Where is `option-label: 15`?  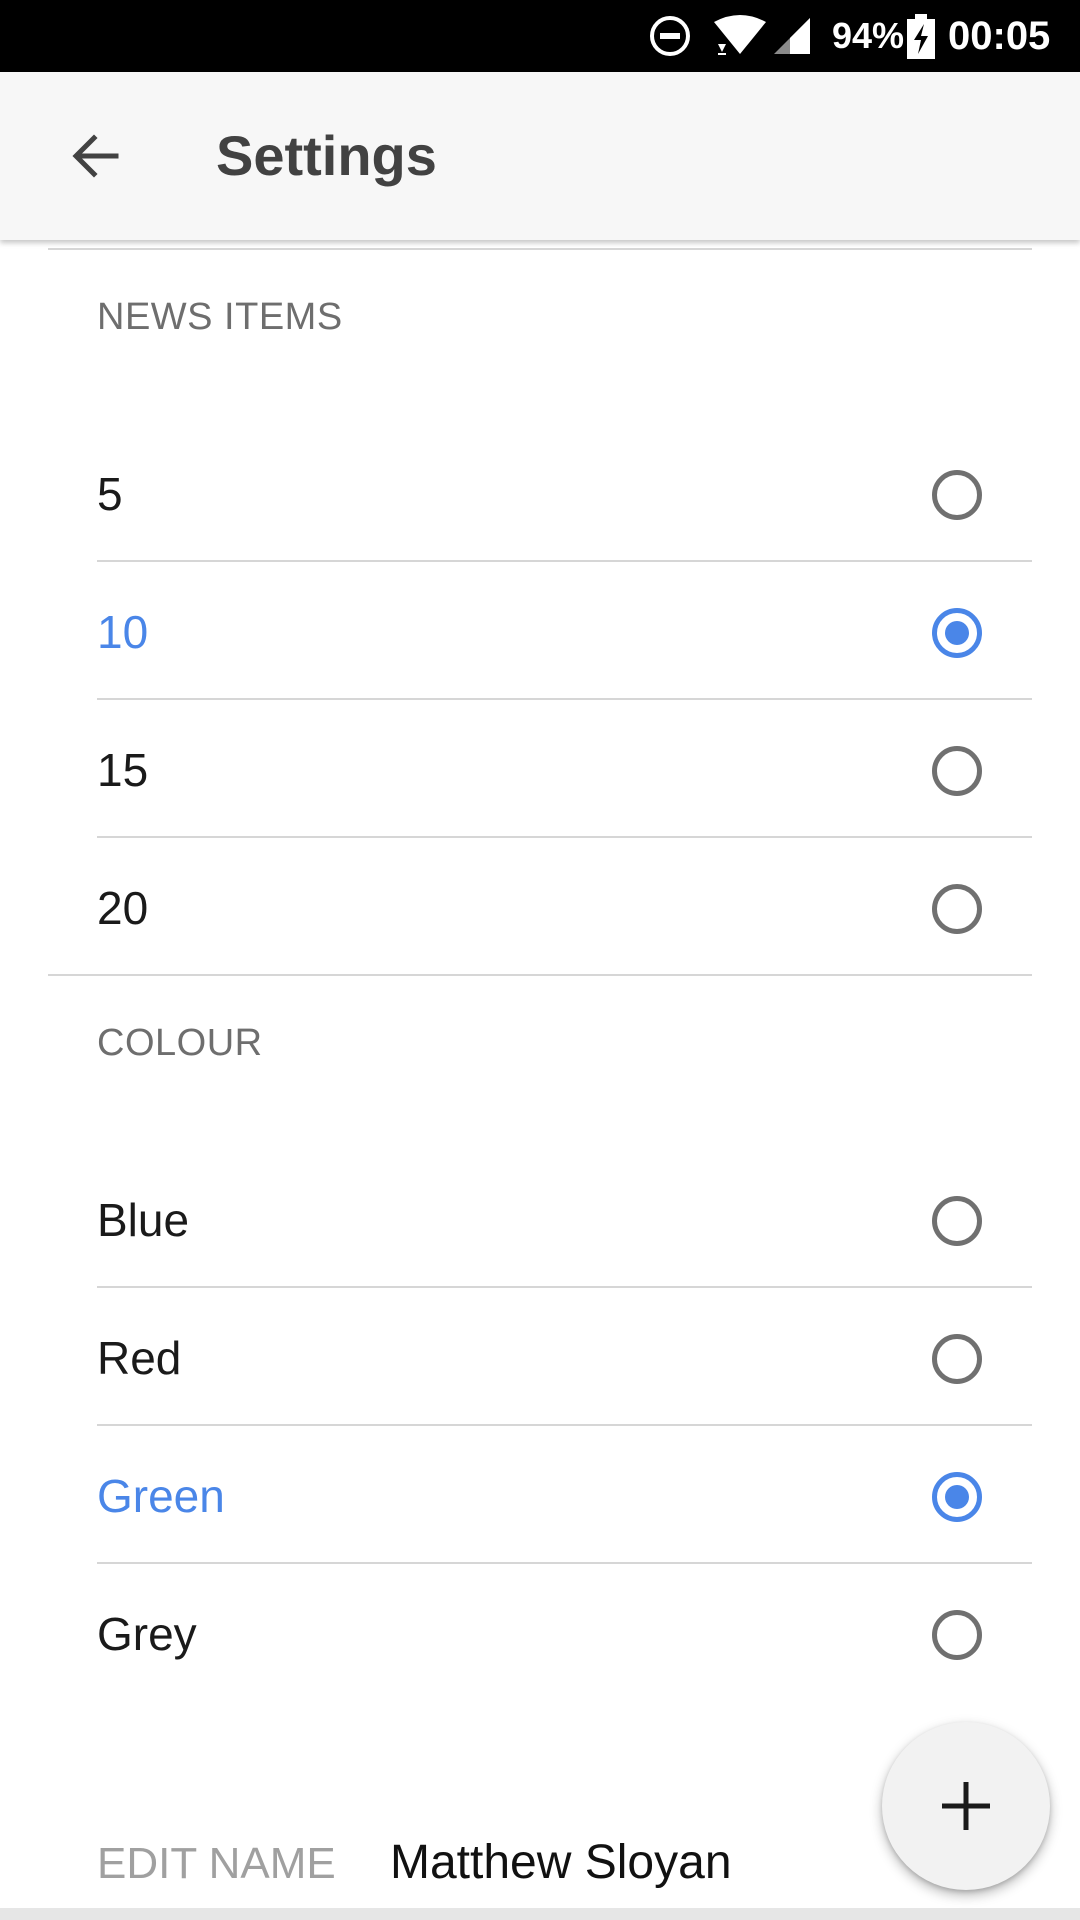
option-label: 15 is located at coordinates (123, 770).